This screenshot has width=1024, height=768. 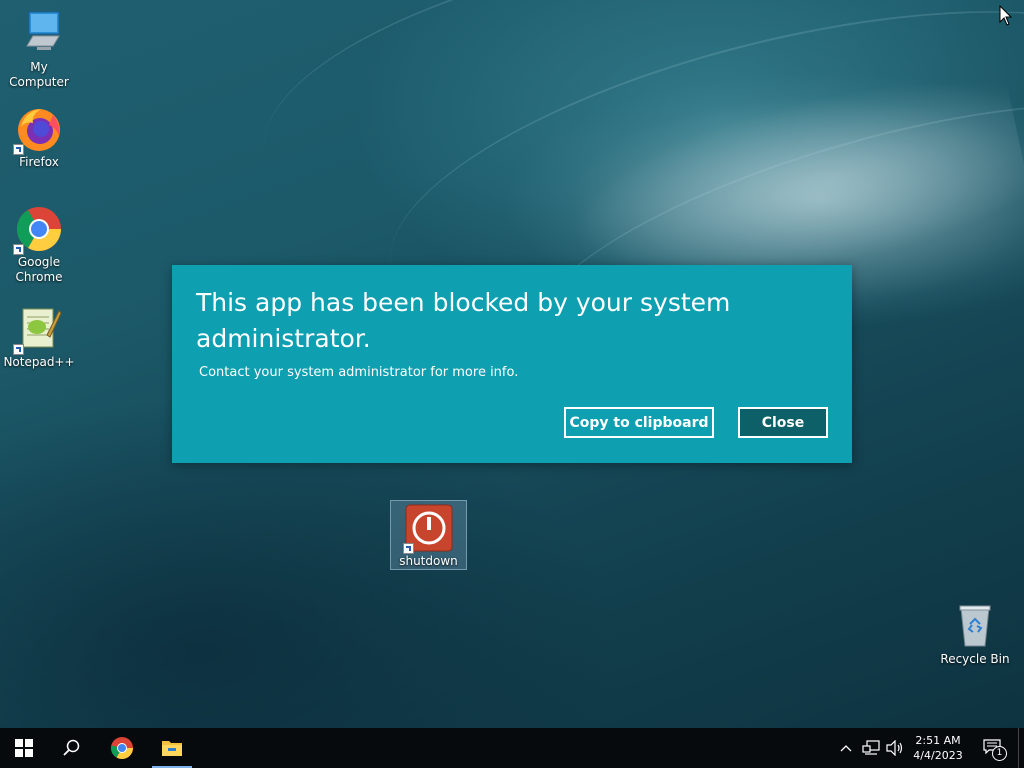 What do you see at coordinates (39, 362) in the screenshot?
I see `desktop-icon-label: Notepad++` at bounding box center [39, 362].